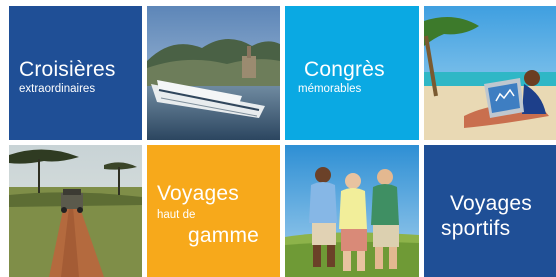 The width and height of the screenshot is (556, 277). What do you see at coordinates (344, 69) in the screenshot?
I see `tile-congres-title: Congrès` at bounding box center [344, 69].